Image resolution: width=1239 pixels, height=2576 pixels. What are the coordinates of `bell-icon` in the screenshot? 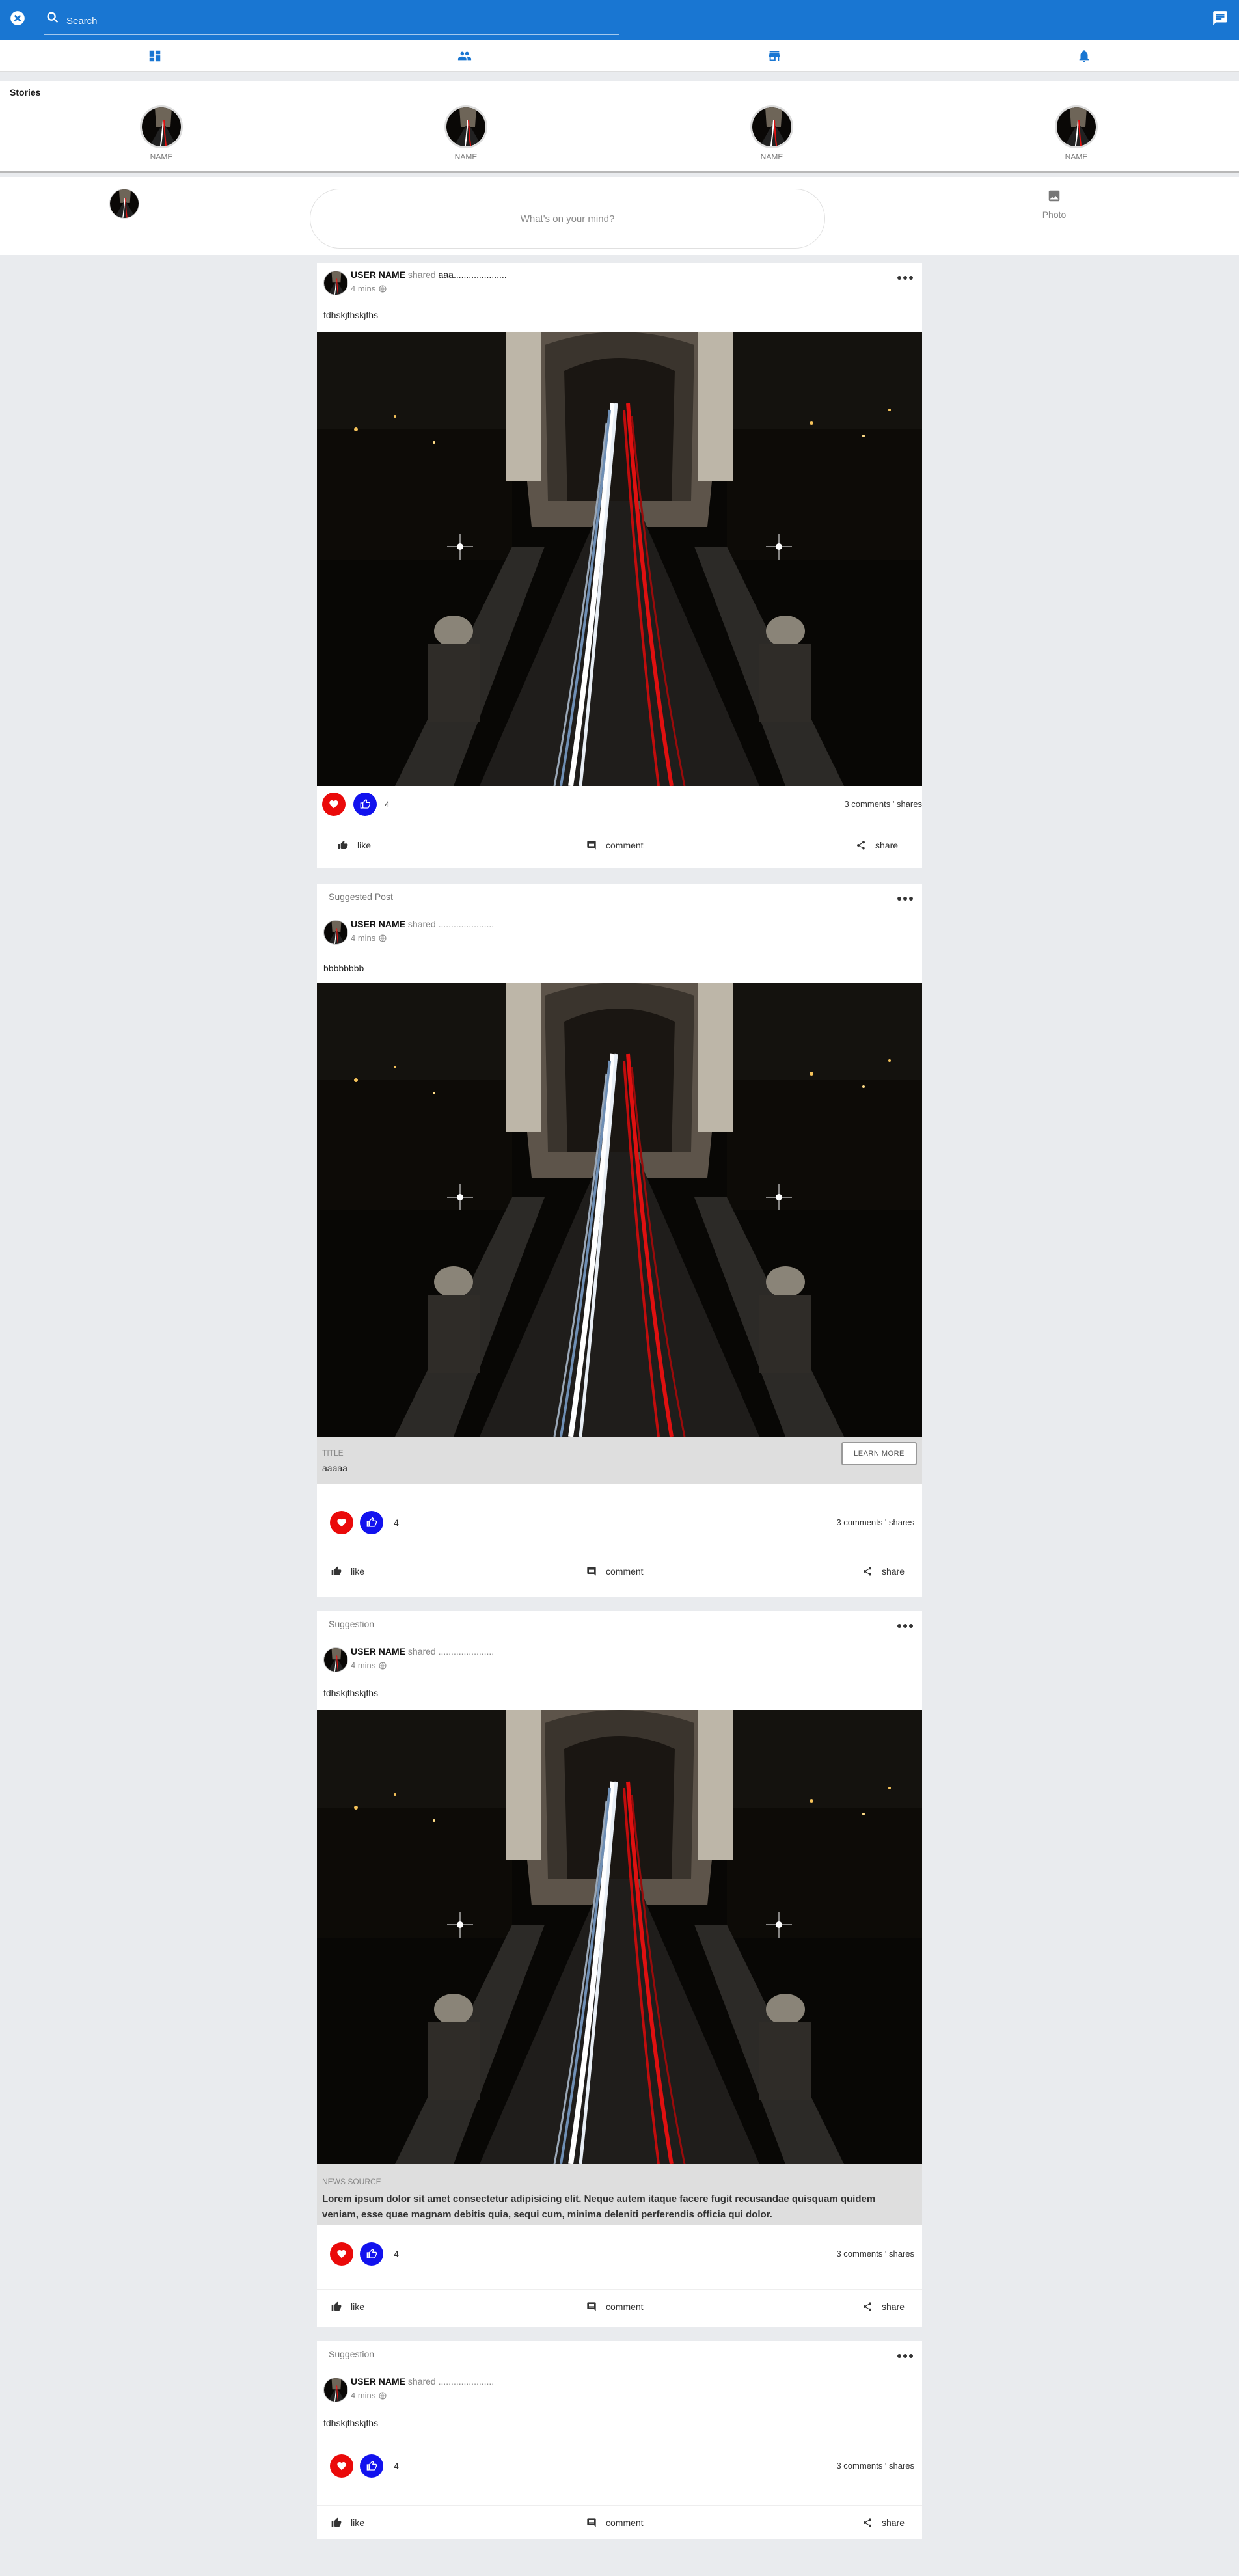 It's located at (1084, 56).